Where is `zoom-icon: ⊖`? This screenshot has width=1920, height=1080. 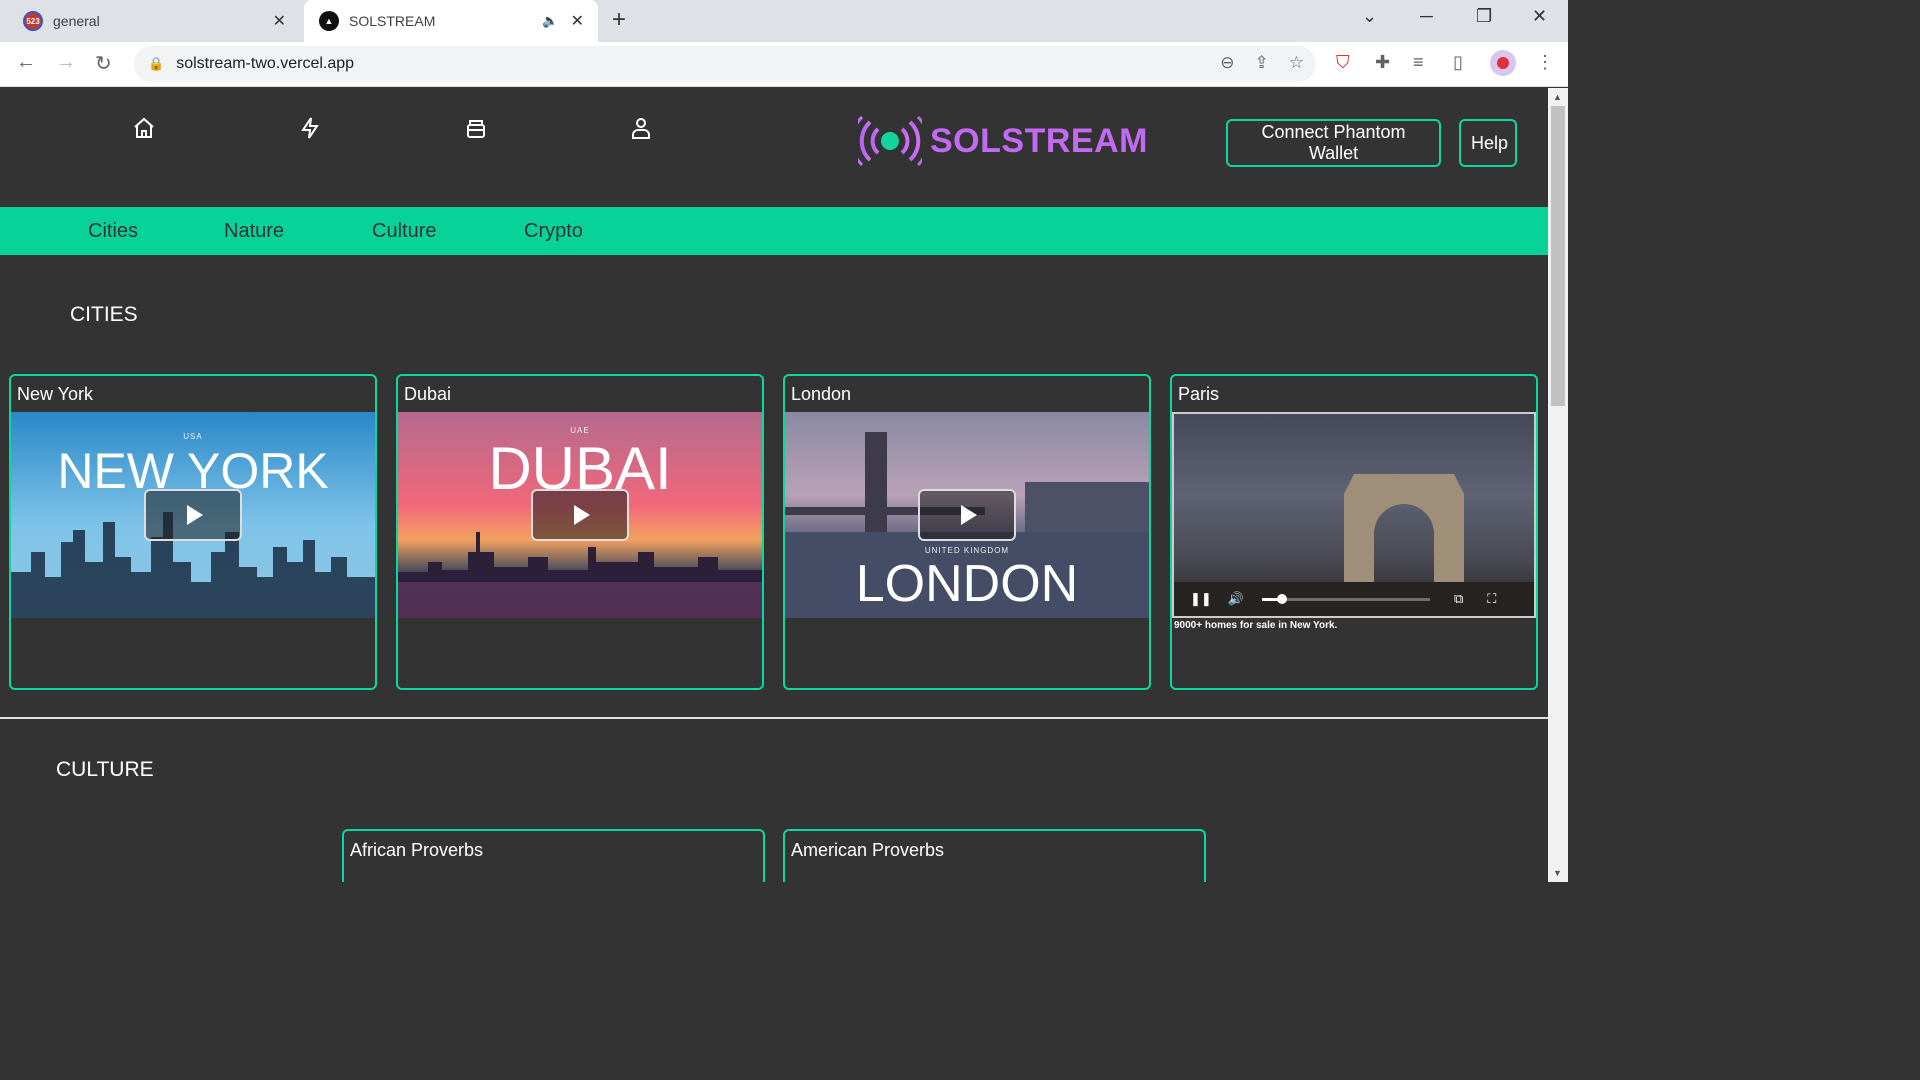 zoom-icon: ⊖ is located at coordinates (1227, 63).